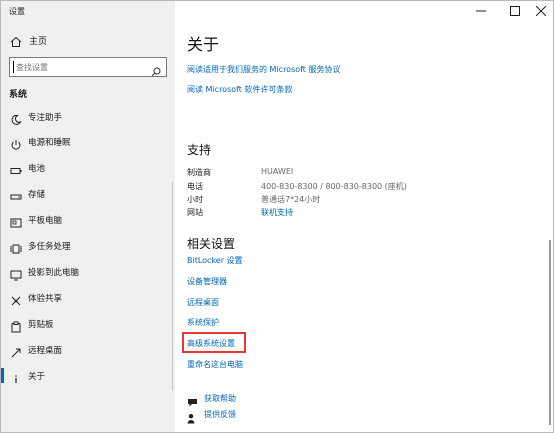 The image size is (554, 433). What do you see at coordinates (37, 195) in the screenshot?
I see `sidebar-item-label: 存储` at bounding box center [37, 195].